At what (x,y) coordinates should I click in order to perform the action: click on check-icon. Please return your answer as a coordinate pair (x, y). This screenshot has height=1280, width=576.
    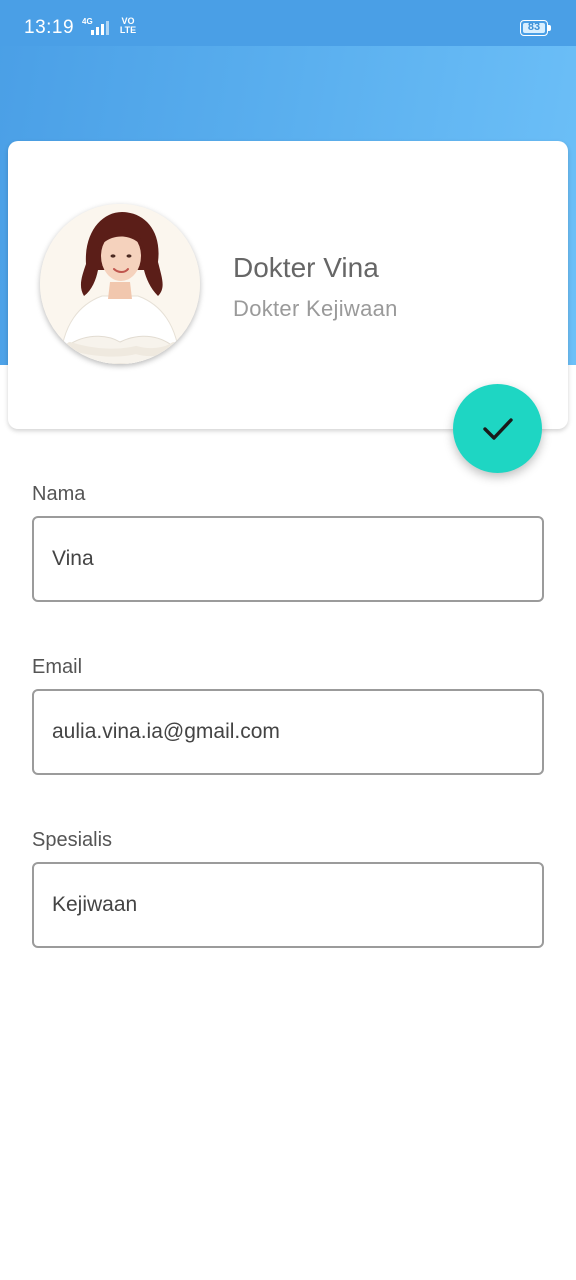
    Looking at the image, I should click on (497, 428).